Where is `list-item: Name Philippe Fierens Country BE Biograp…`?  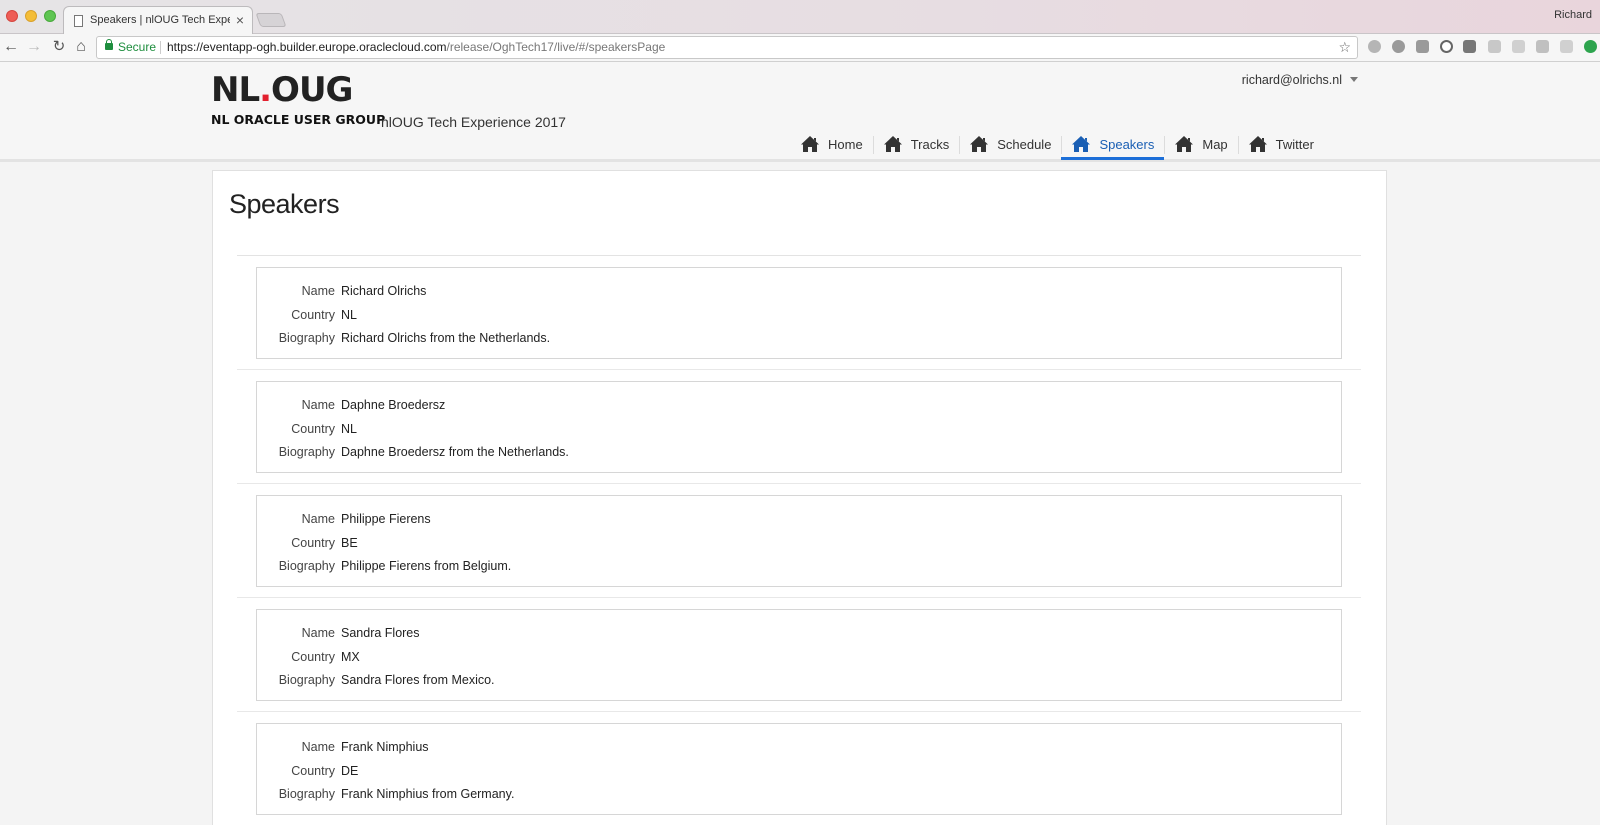
list-item: Name Philippe Fierens Country BE Biograp… is located at coordinates (799, 541).